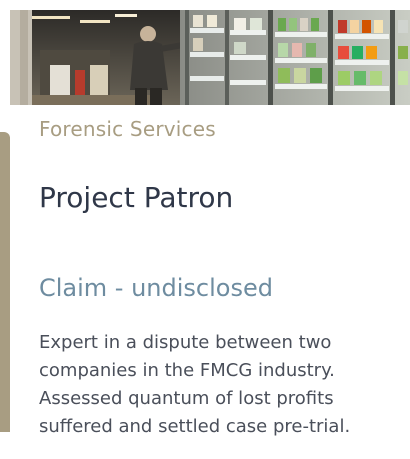  What do you see at coordinates (5, 282) in the screenshot?
I see `accent-bar` at bounding box center [5, 282].